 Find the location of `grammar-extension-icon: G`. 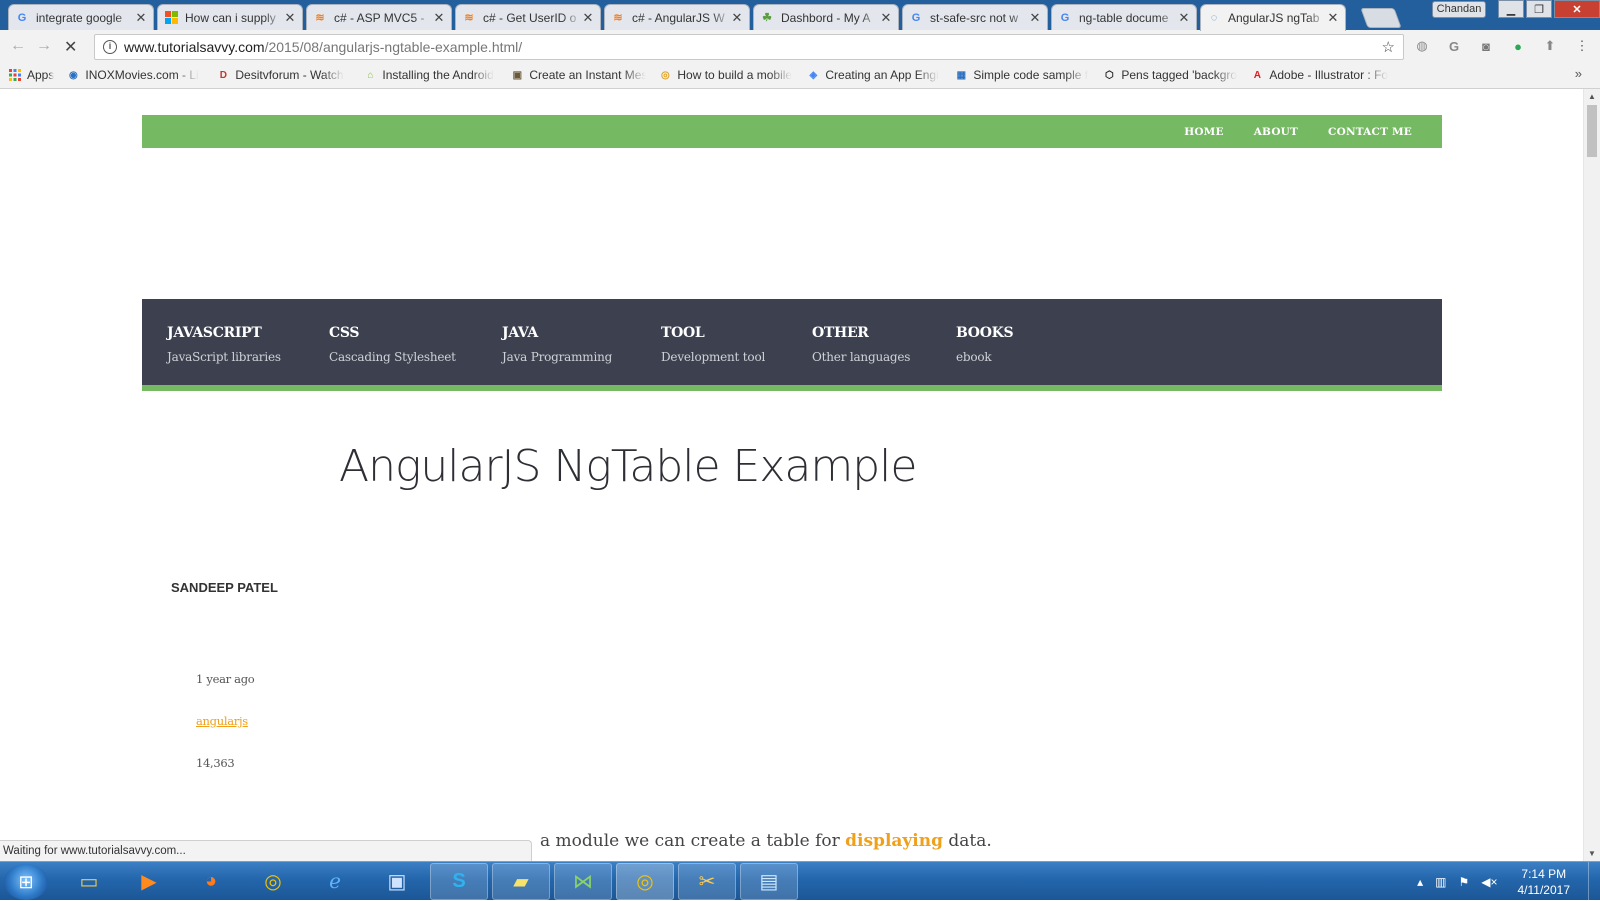

grammar-extension-icon: G is located at coordinates (1454, 46).